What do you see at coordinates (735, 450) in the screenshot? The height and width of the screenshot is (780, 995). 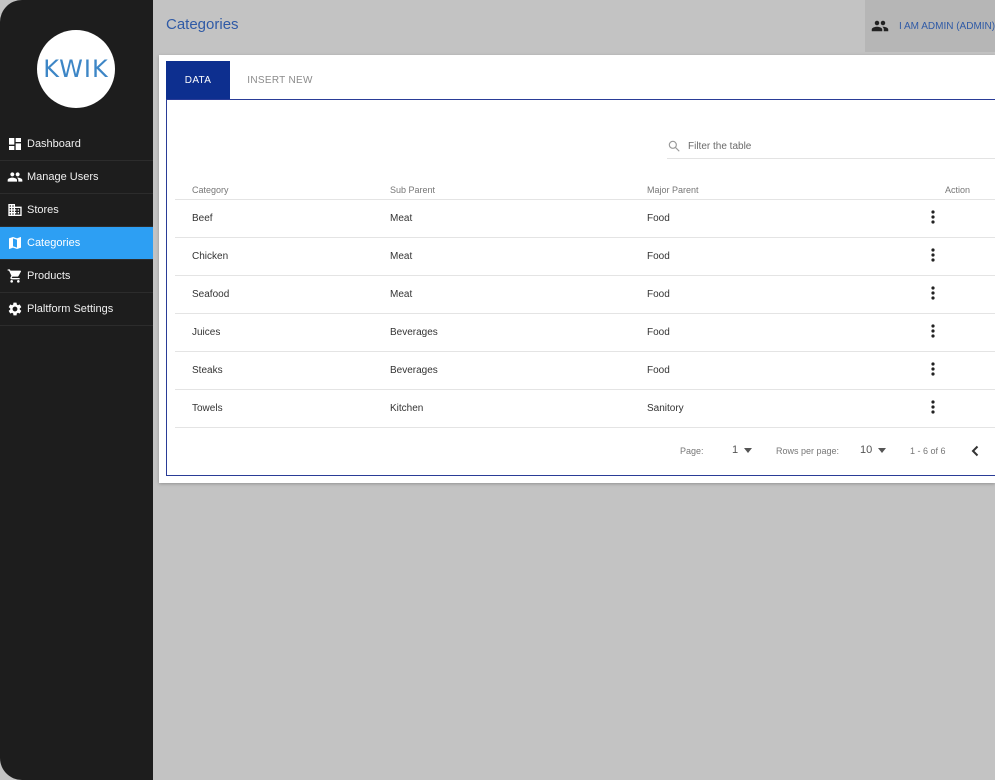 I see `page-value: 1` at bounding box center [735, 450].